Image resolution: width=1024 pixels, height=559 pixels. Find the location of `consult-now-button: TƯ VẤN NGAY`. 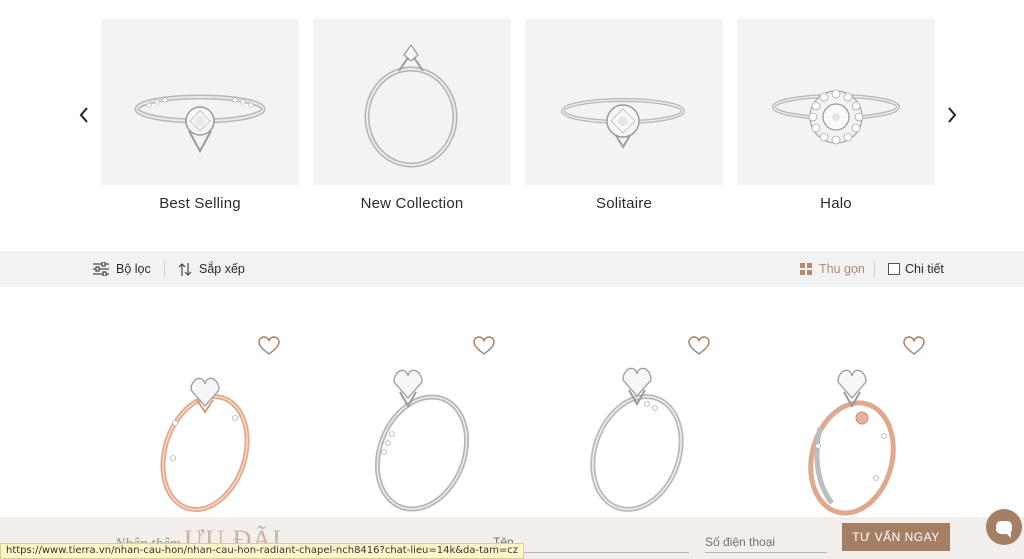

consult-now-button: TƯ VẤN NGAY is located at coordinates (896, 537).